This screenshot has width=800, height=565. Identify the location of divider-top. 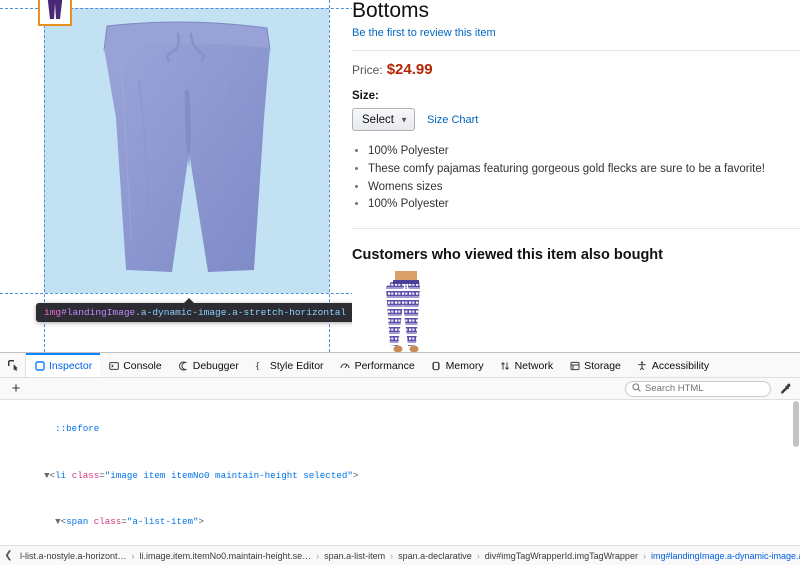
(576, 51).